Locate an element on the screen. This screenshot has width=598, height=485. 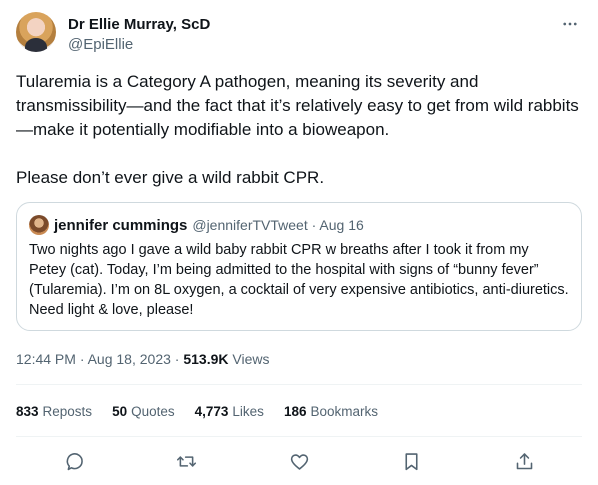
views-count: 513.9K is located at coordinates (206, 359).